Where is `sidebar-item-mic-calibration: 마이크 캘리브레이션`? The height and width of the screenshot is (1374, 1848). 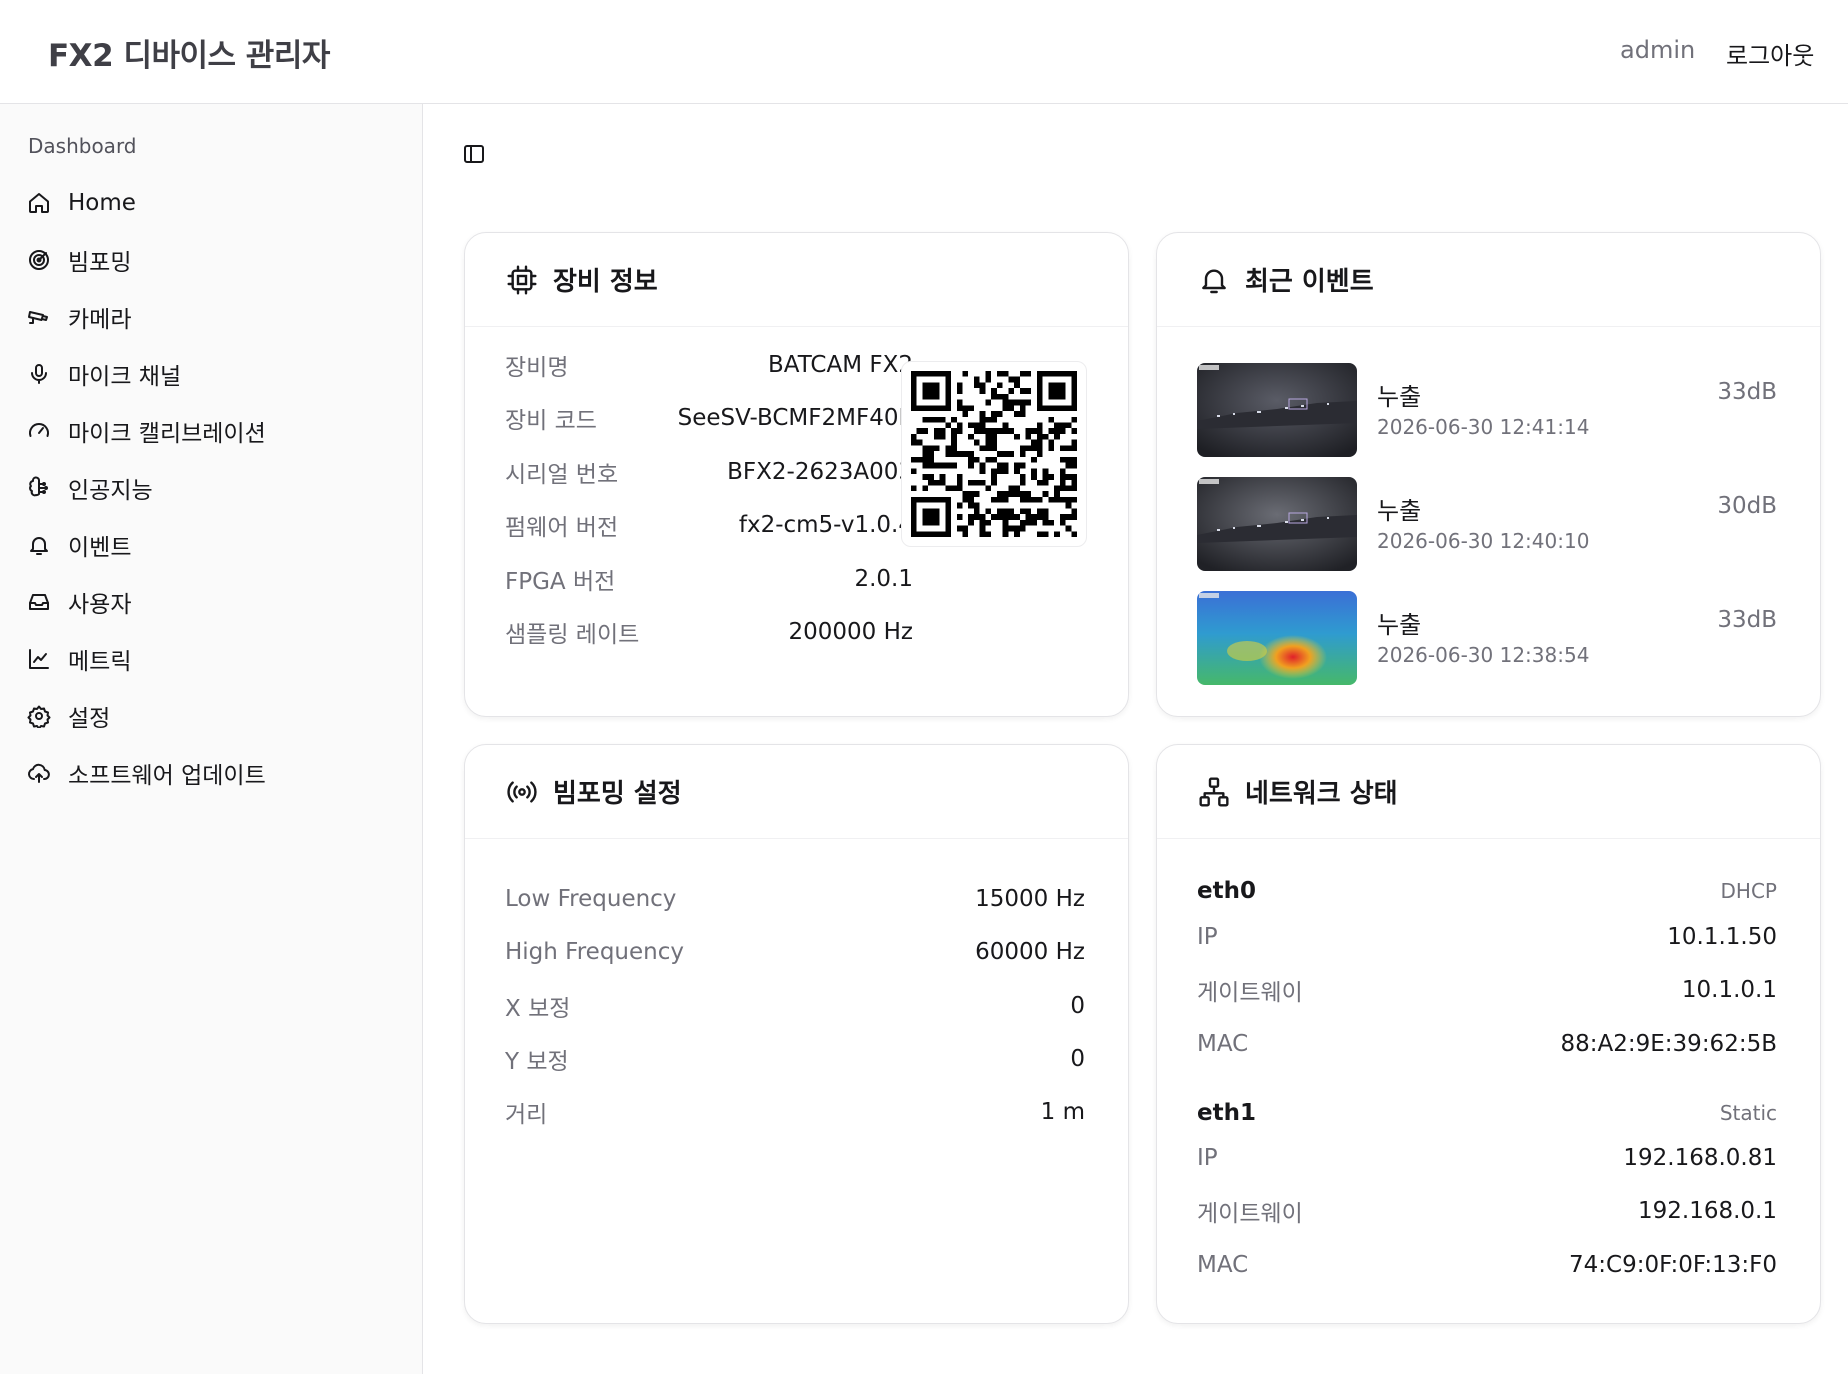 sidebar-item-mic-calibration: 마이크 캘리브레이션 is located at coordinates (211, 430).